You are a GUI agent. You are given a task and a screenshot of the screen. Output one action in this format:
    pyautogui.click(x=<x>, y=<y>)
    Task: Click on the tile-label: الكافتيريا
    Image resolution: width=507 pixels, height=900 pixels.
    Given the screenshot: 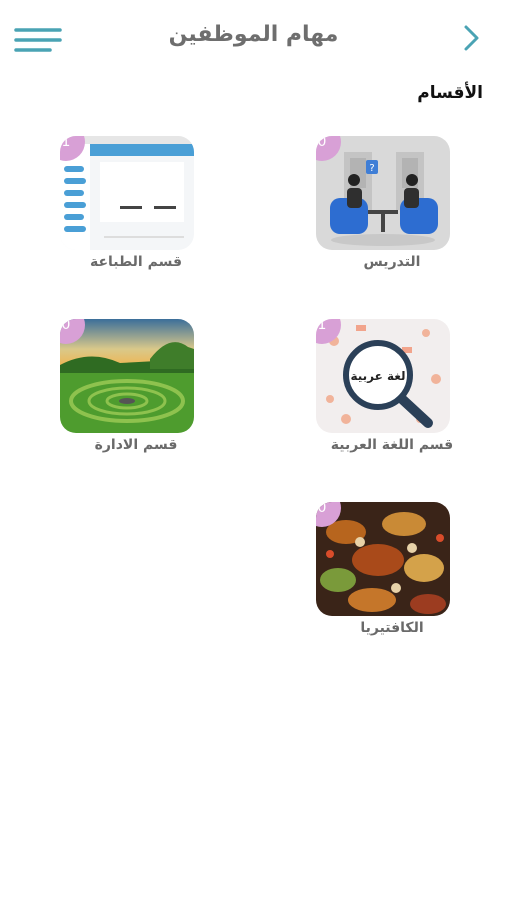 What is the action you would take?
    pyautogui.click(x=392, y=628)
    